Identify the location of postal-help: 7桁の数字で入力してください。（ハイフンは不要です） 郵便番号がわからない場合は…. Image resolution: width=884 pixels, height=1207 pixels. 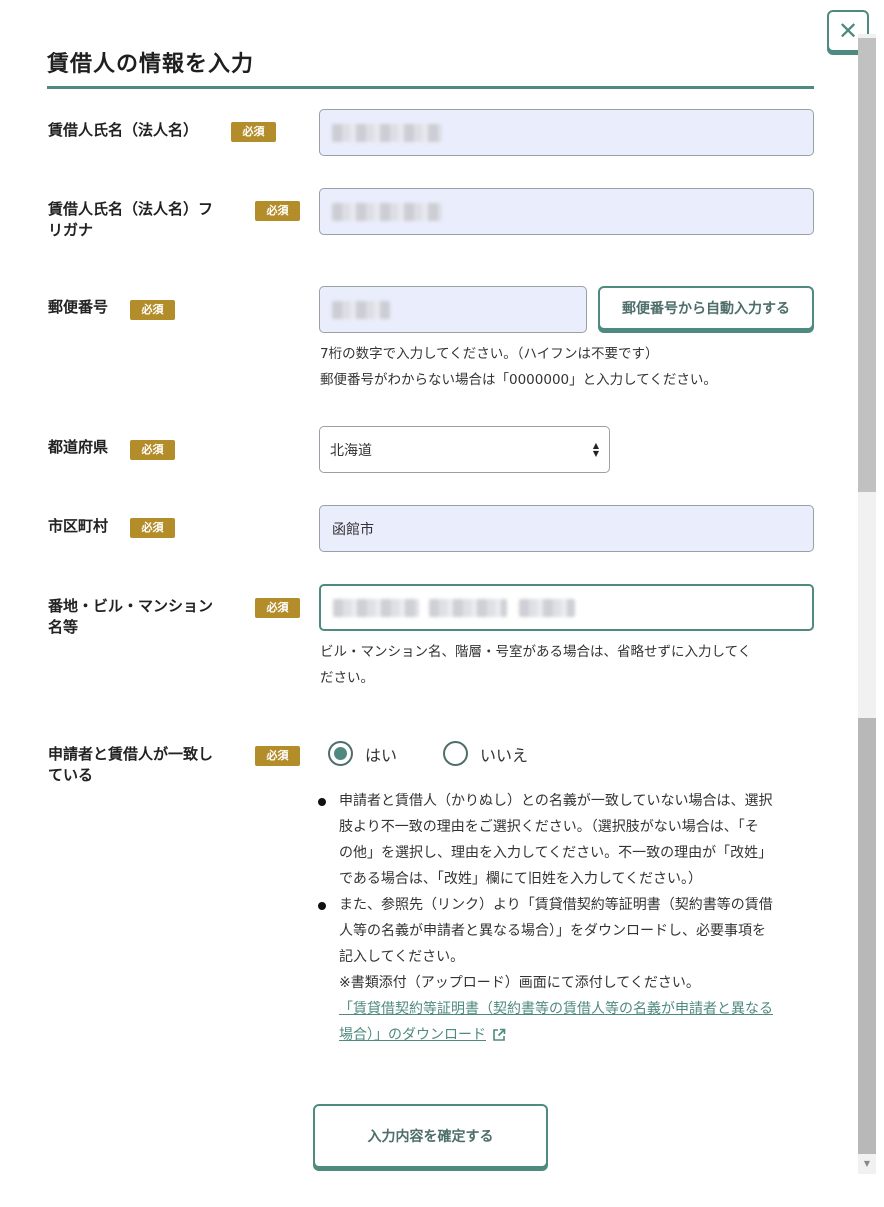
(518, 367).